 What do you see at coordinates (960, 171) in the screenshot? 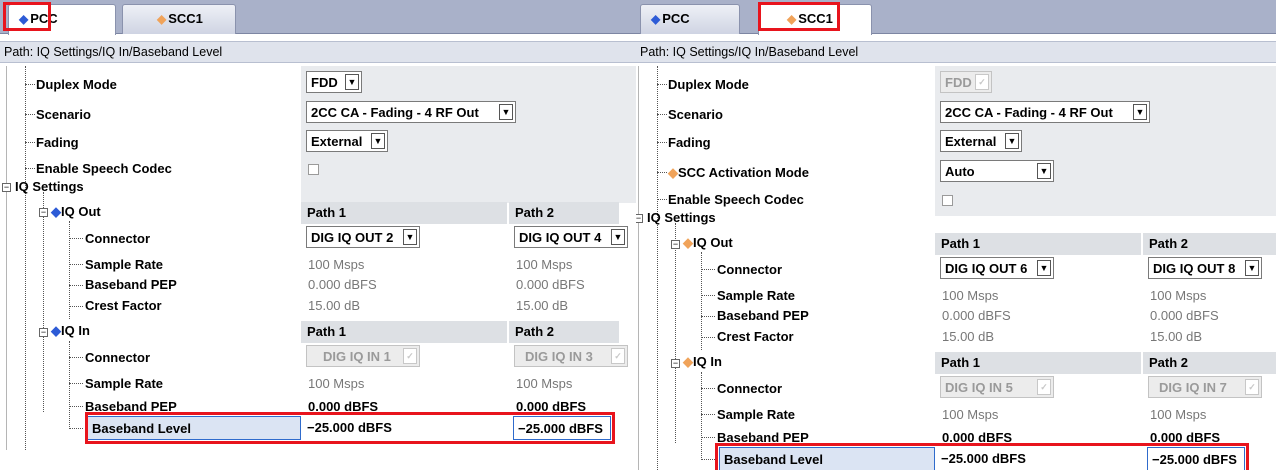
I see `scc-activation-value: Auto` at bounding box center [960, 171].